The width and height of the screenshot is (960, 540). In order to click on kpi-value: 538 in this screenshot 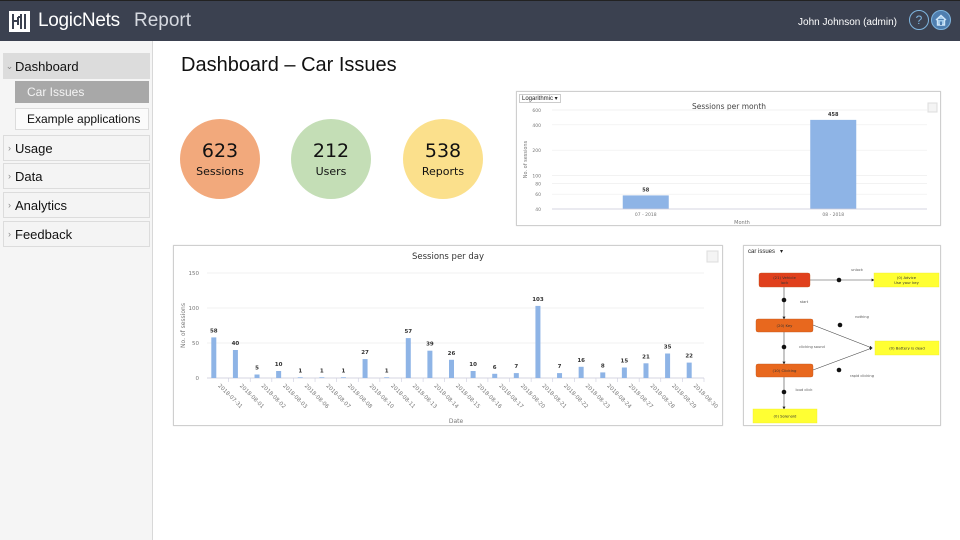, I will do `click(443, 151)`.